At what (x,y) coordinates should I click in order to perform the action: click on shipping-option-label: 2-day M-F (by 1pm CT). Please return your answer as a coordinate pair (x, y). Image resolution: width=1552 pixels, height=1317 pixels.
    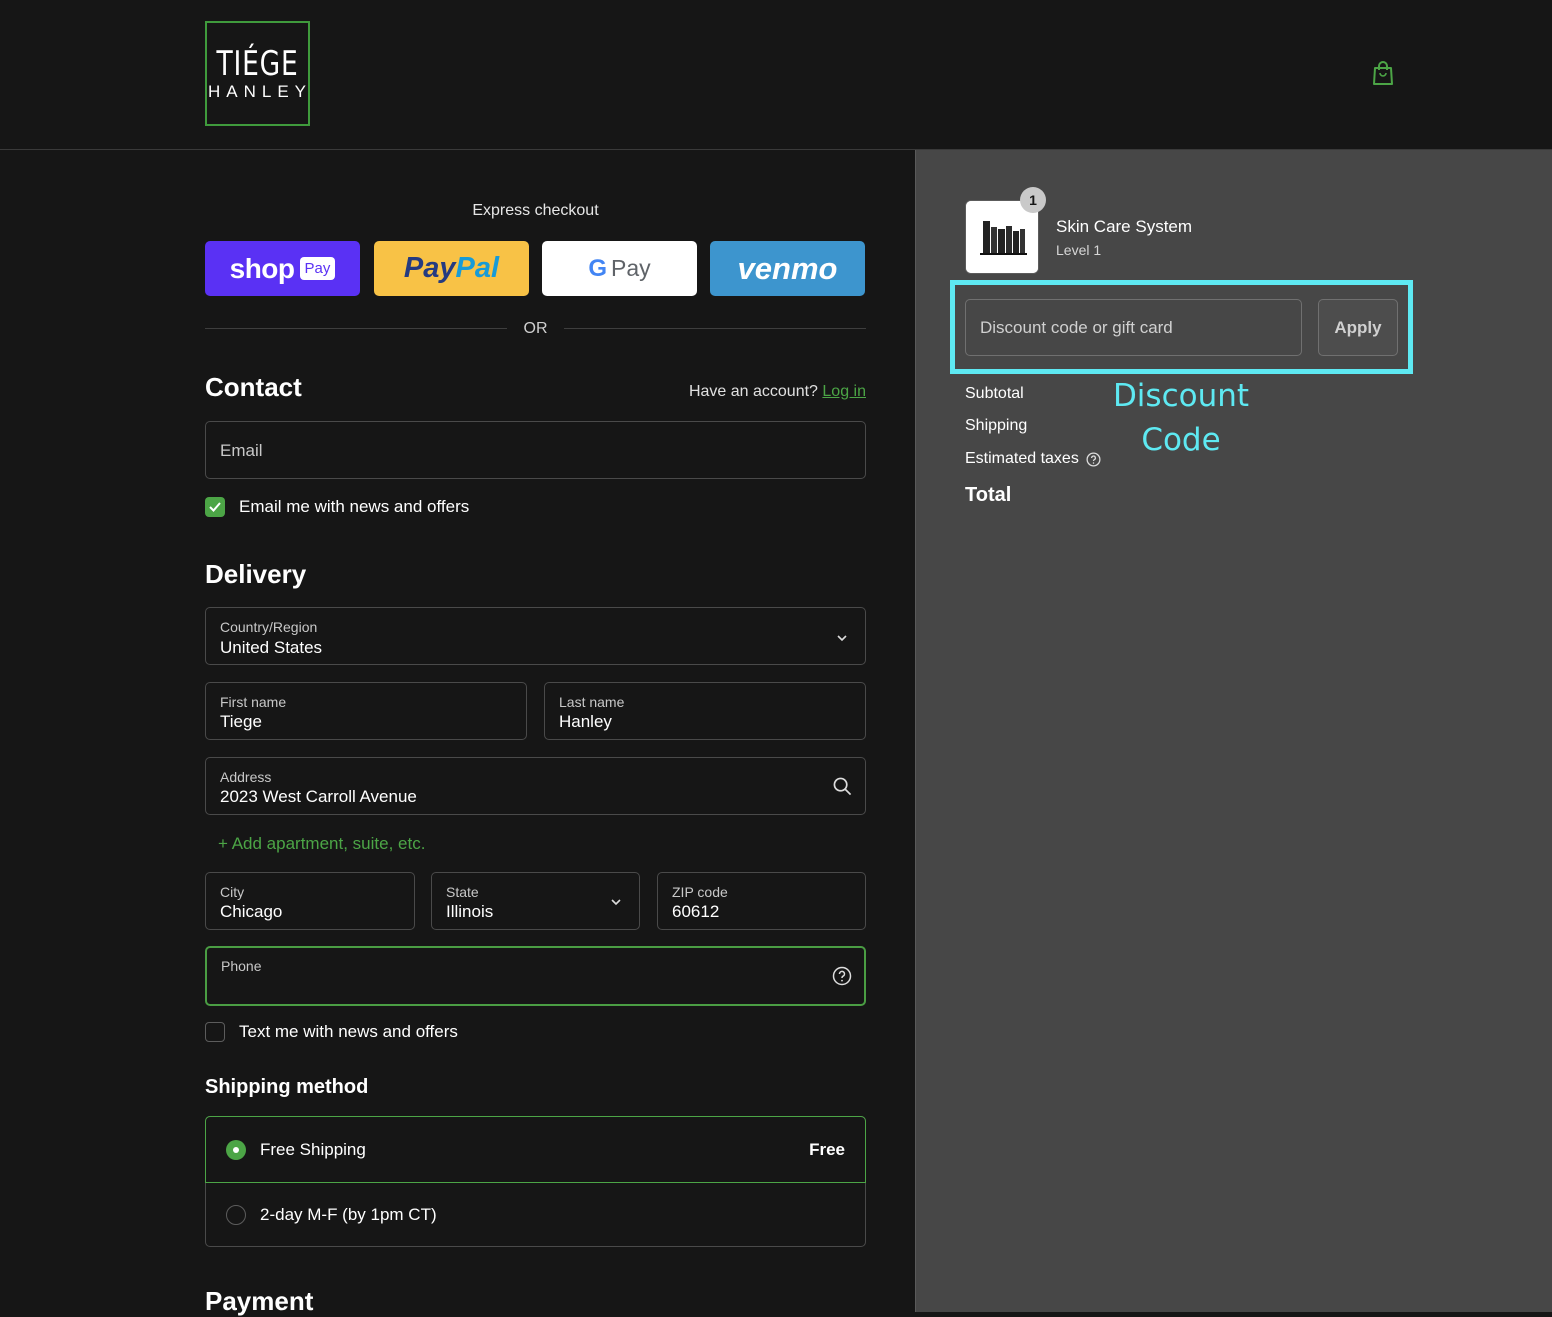
    Looking at the image, I should click on (348, 1214).